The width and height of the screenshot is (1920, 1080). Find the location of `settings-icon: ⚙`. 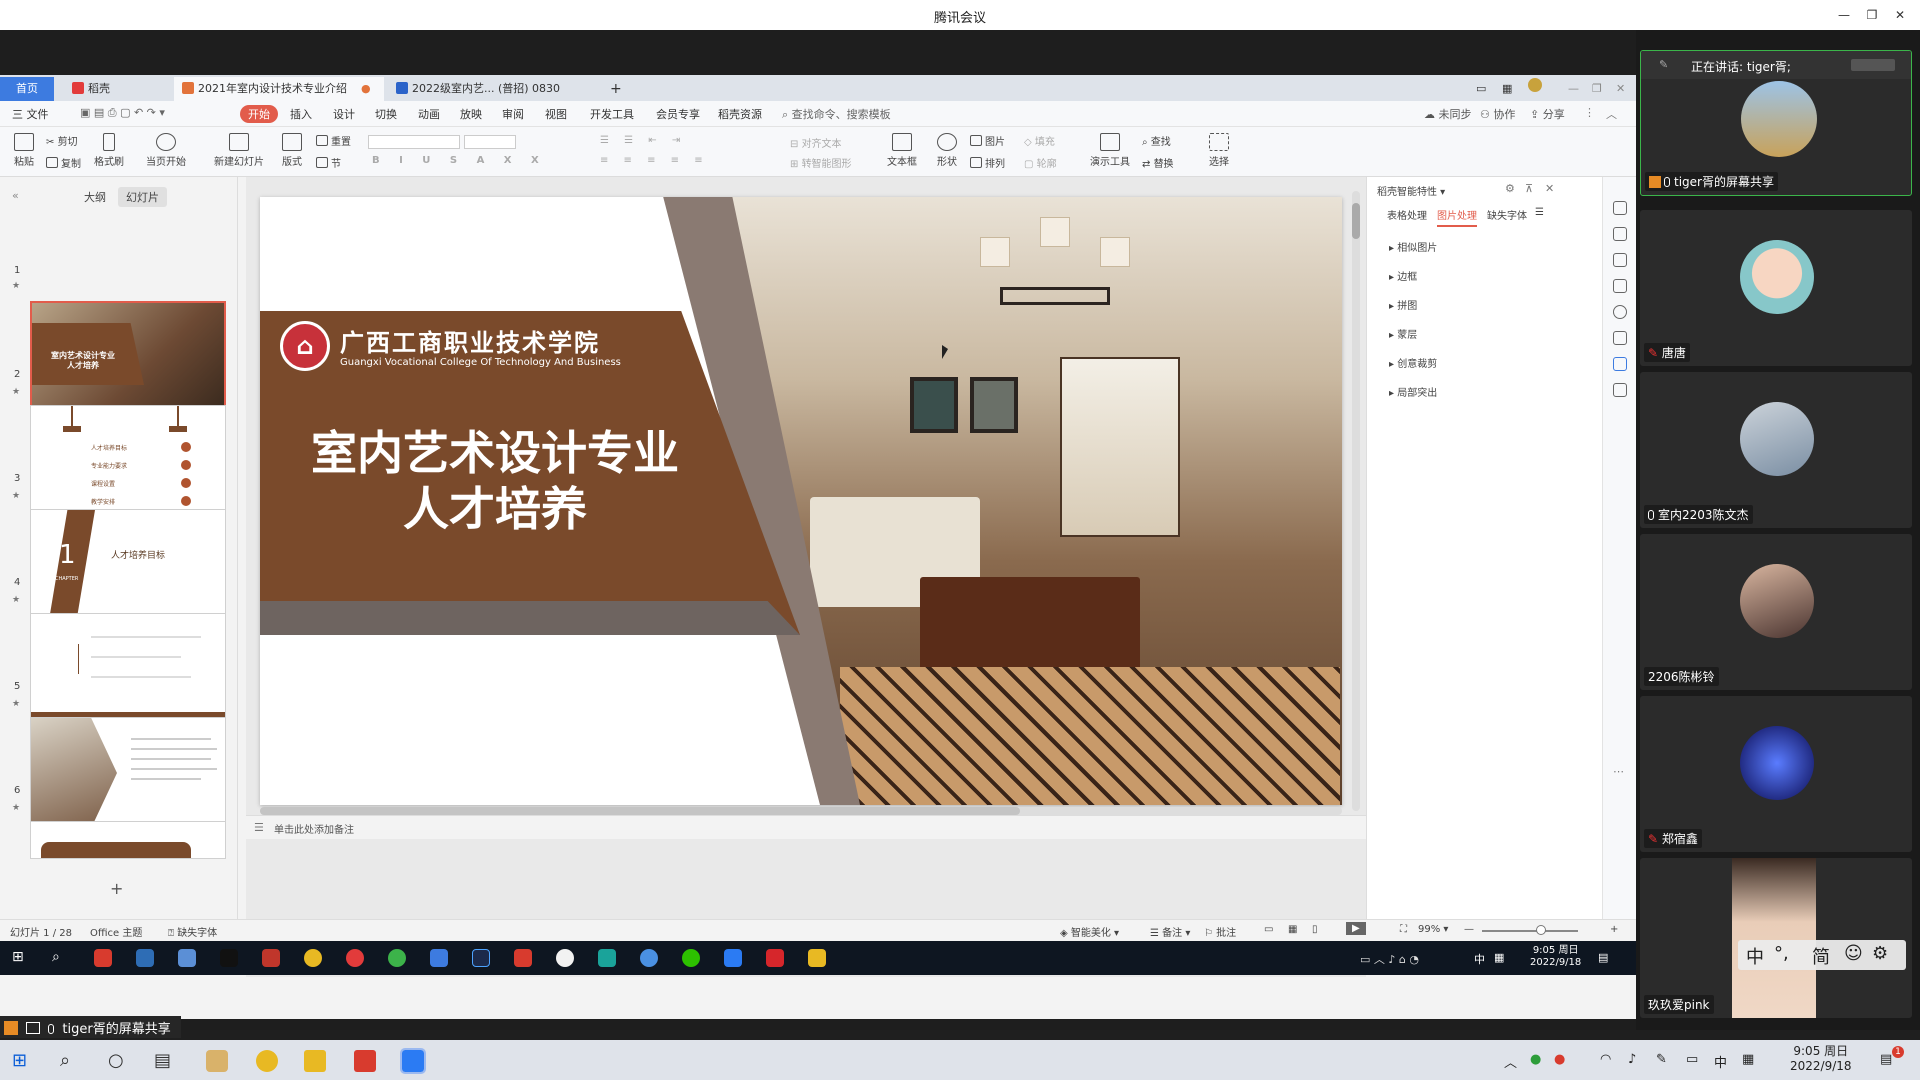

settings-icon: ⚙ is located at coordinates (1880, 953).